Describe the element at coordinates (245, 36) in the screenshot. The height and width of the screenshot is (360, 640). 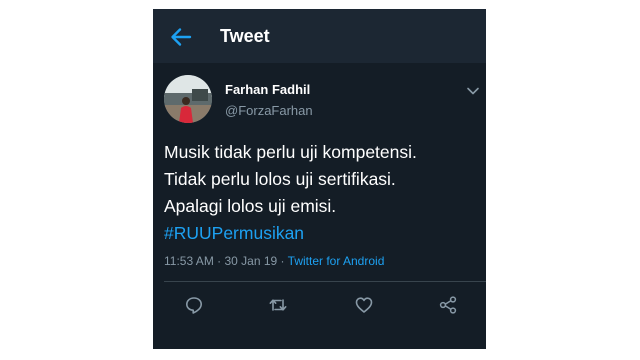
I see `page-title: Tweet` at that location.